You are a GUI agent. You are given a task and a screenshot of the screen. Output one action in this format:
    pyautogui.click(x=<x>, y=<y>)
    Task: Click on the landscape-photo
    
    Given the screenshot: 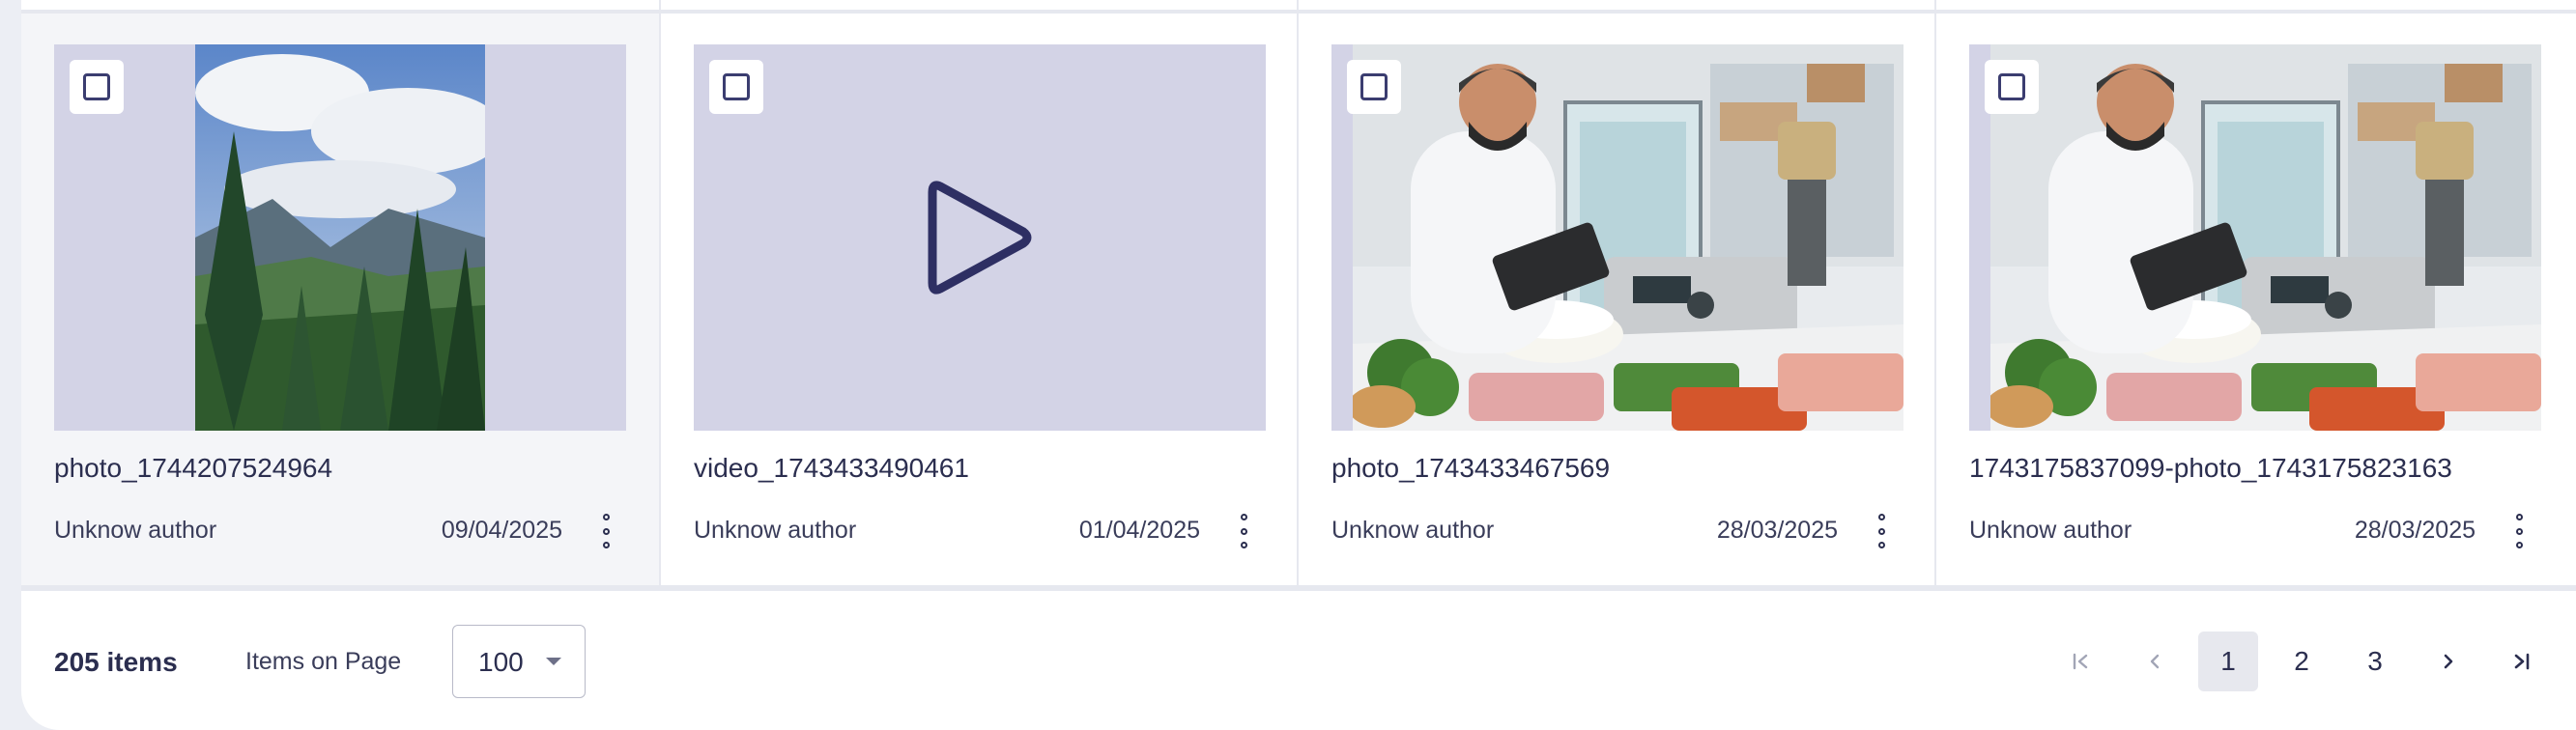 What is the action you would take?
    pyautogui.click(x=340, y=237)
    